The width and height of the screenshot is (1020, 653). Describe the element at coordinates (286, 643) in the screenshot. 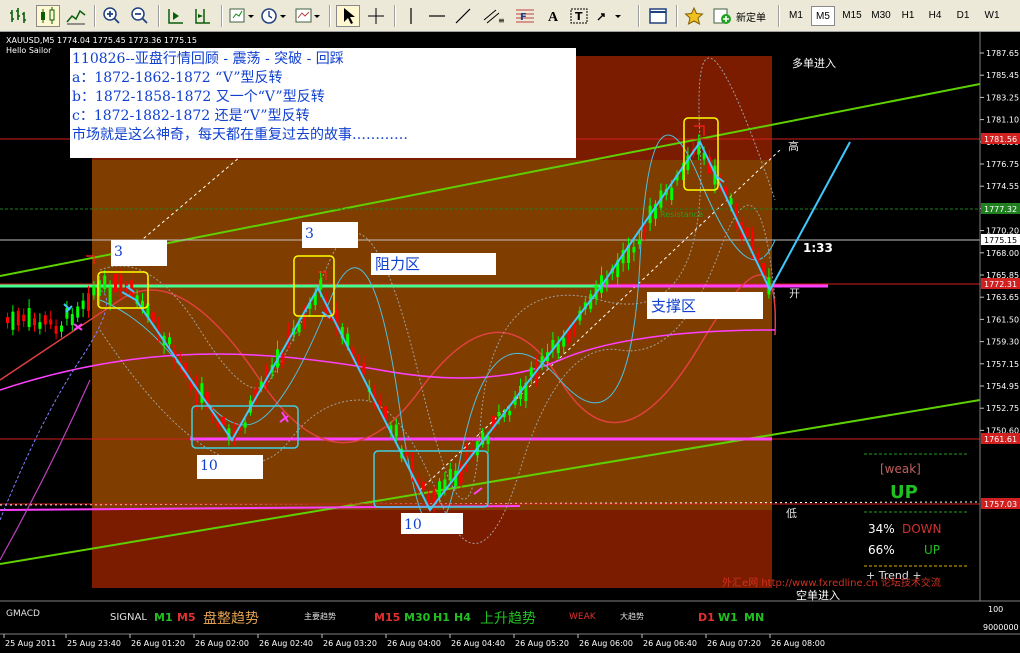

I see `time-axis-label: 26 Aug 02:40` at that location.